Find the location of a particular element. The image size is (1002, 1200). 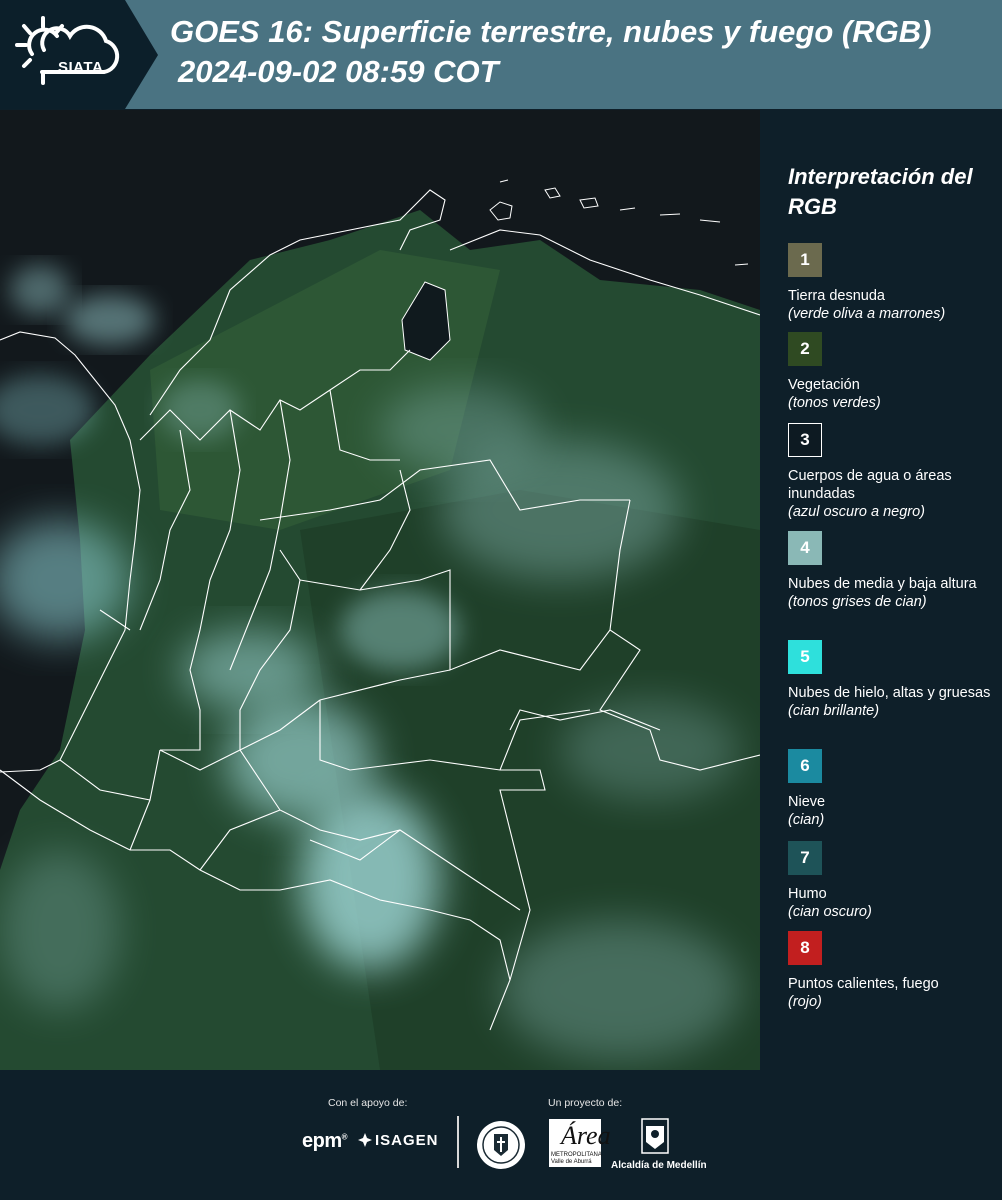

legend-desc: (rojo) is located at coordinates (805, 1002).